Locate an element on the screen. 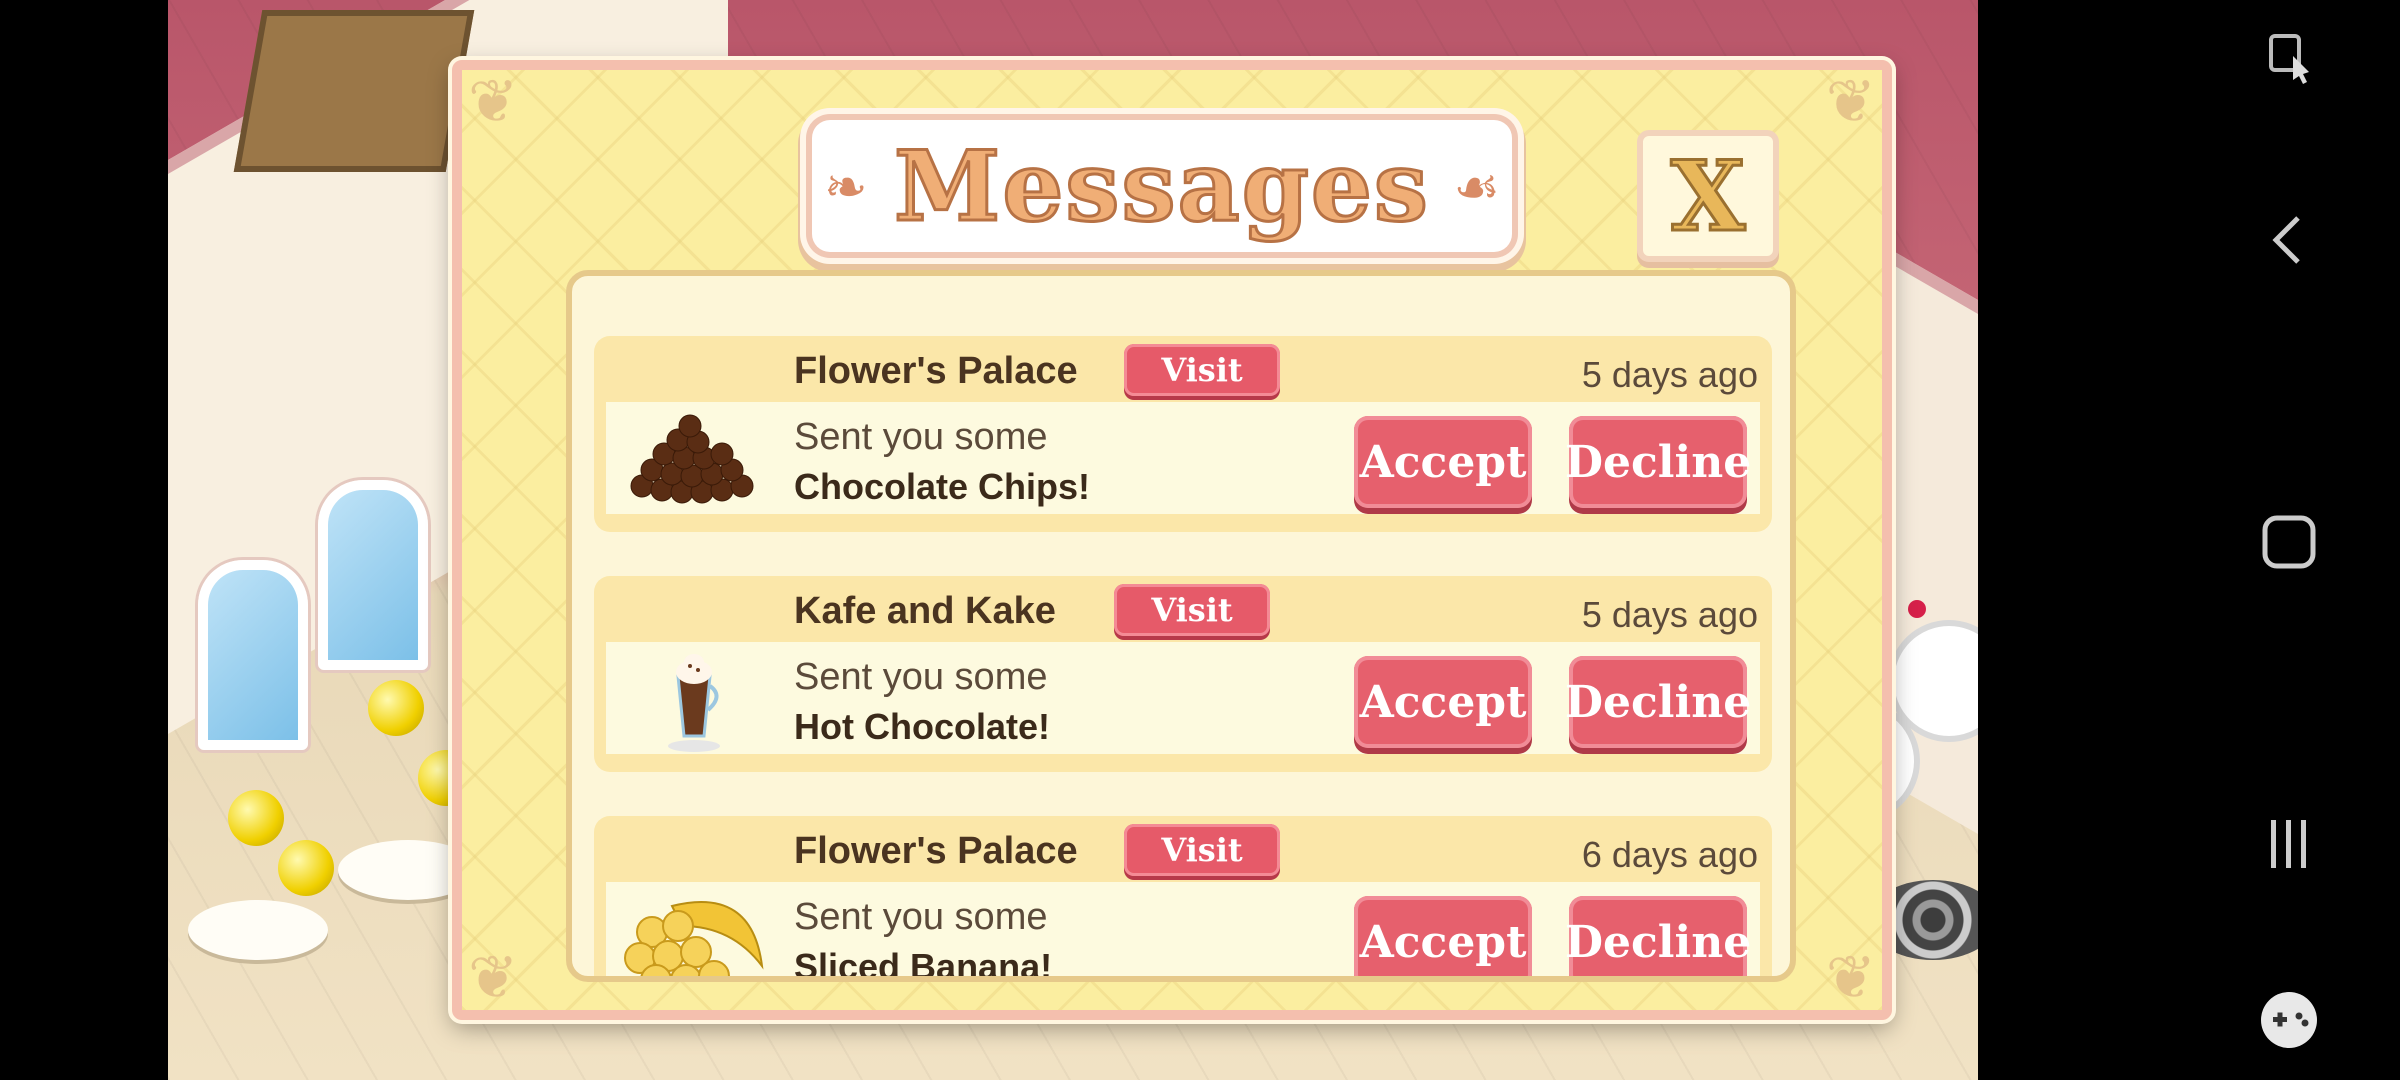 The width and height of the screenshot is (2400, 1080). sender-name: Kafe and Kake is located at coordinates (925, 611).